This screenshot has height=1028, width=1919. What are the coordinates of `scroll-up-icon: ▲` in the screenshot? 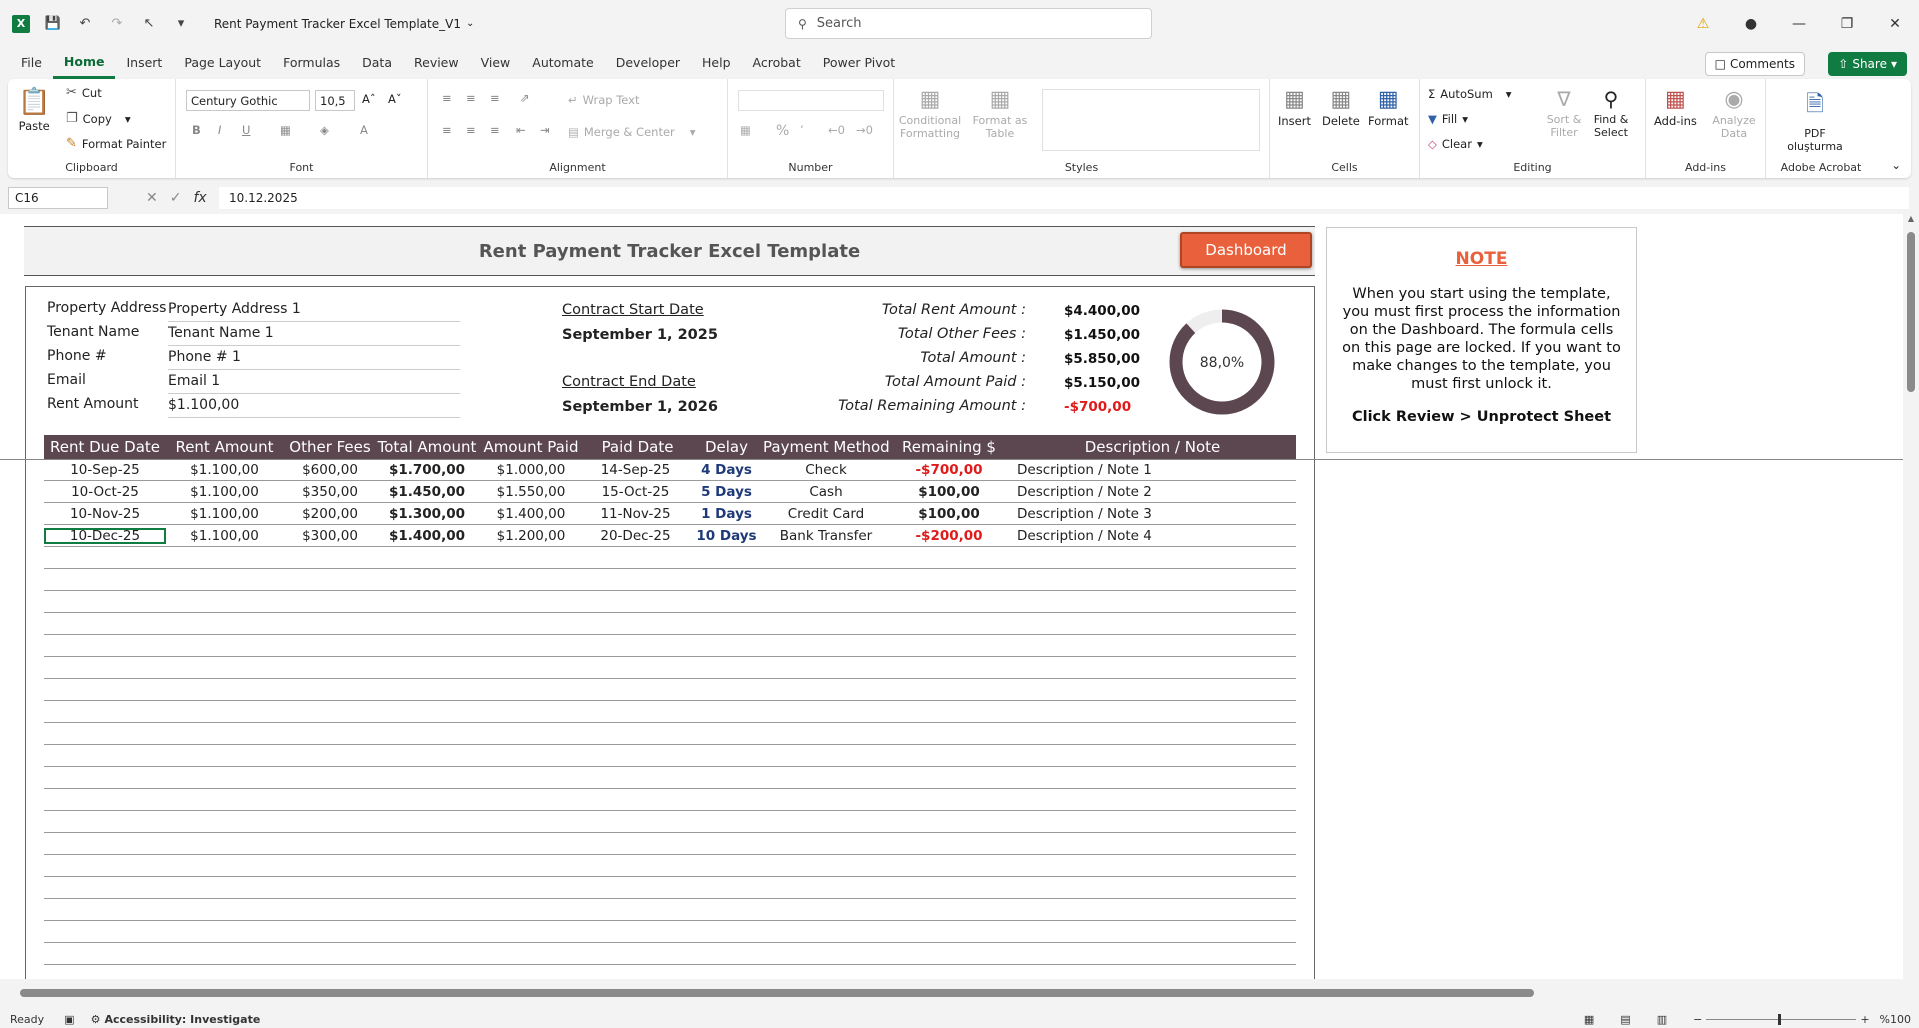 It's located at (1911, 218).